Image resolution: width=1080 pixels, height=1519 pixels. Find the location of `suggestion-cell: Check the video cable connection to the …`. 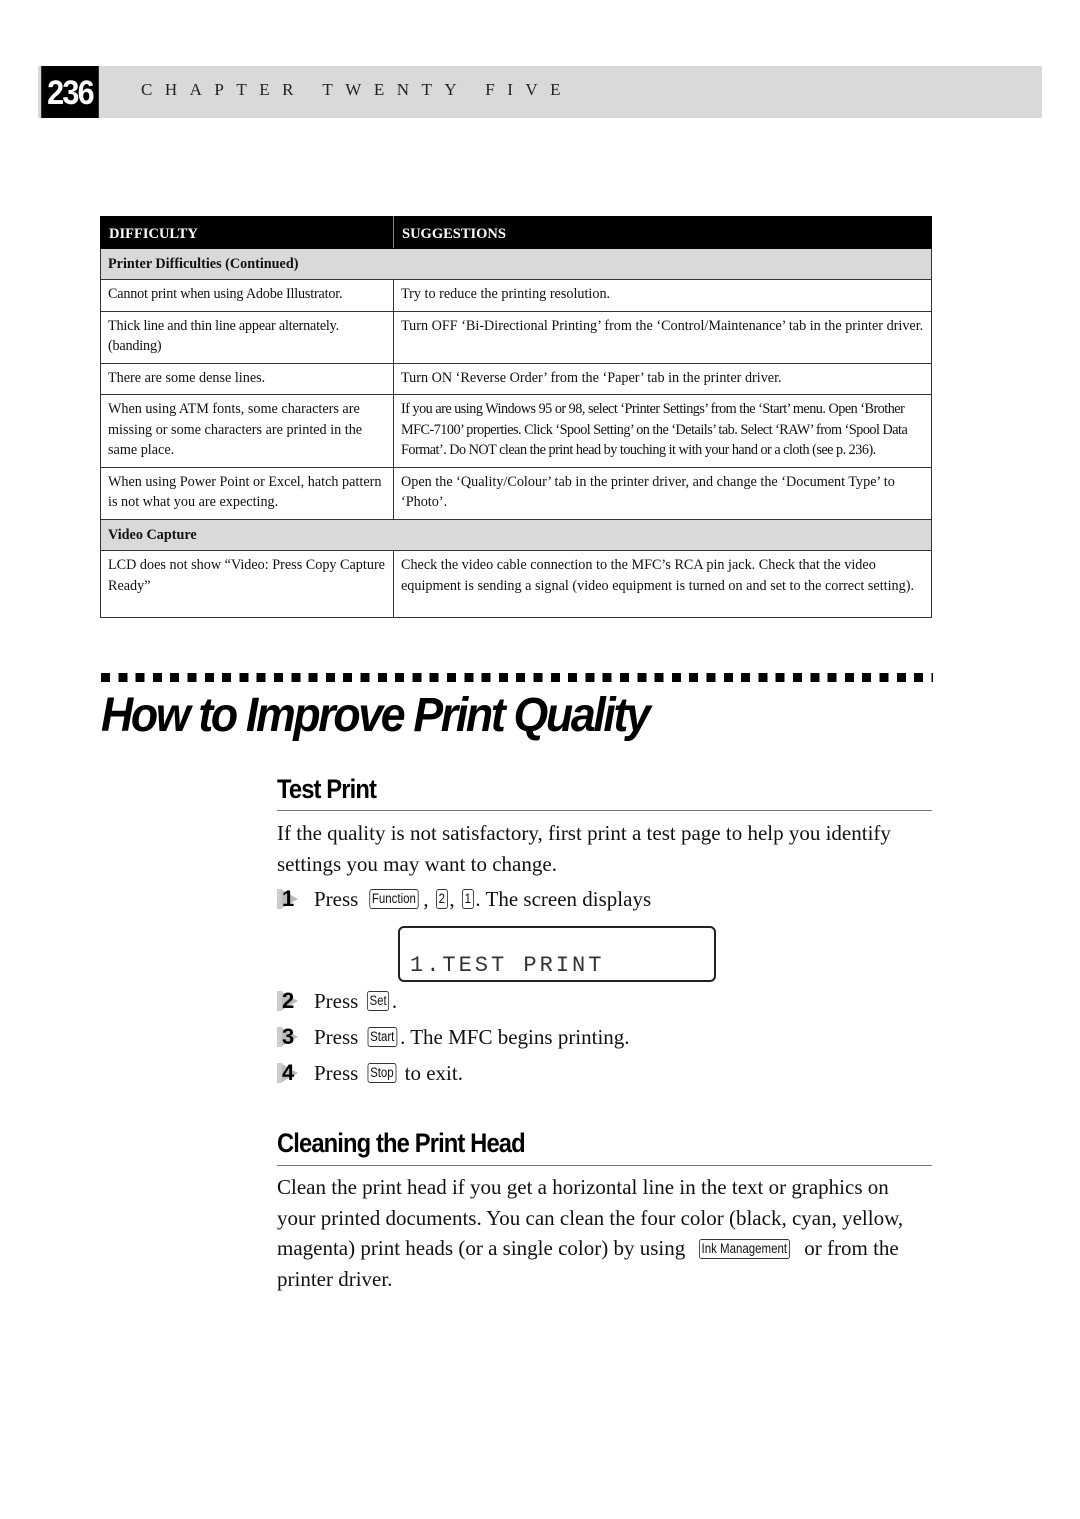

suggestion-cell: Check the video cable connection to the … is located at coordinates (662, 584).